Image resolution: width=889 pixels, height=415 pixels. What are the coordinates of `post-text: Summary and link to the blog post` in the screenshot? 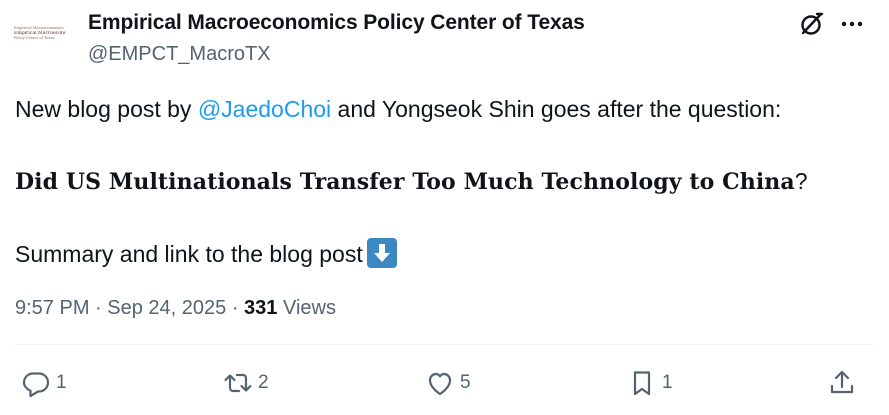 It's located at (189, 254).